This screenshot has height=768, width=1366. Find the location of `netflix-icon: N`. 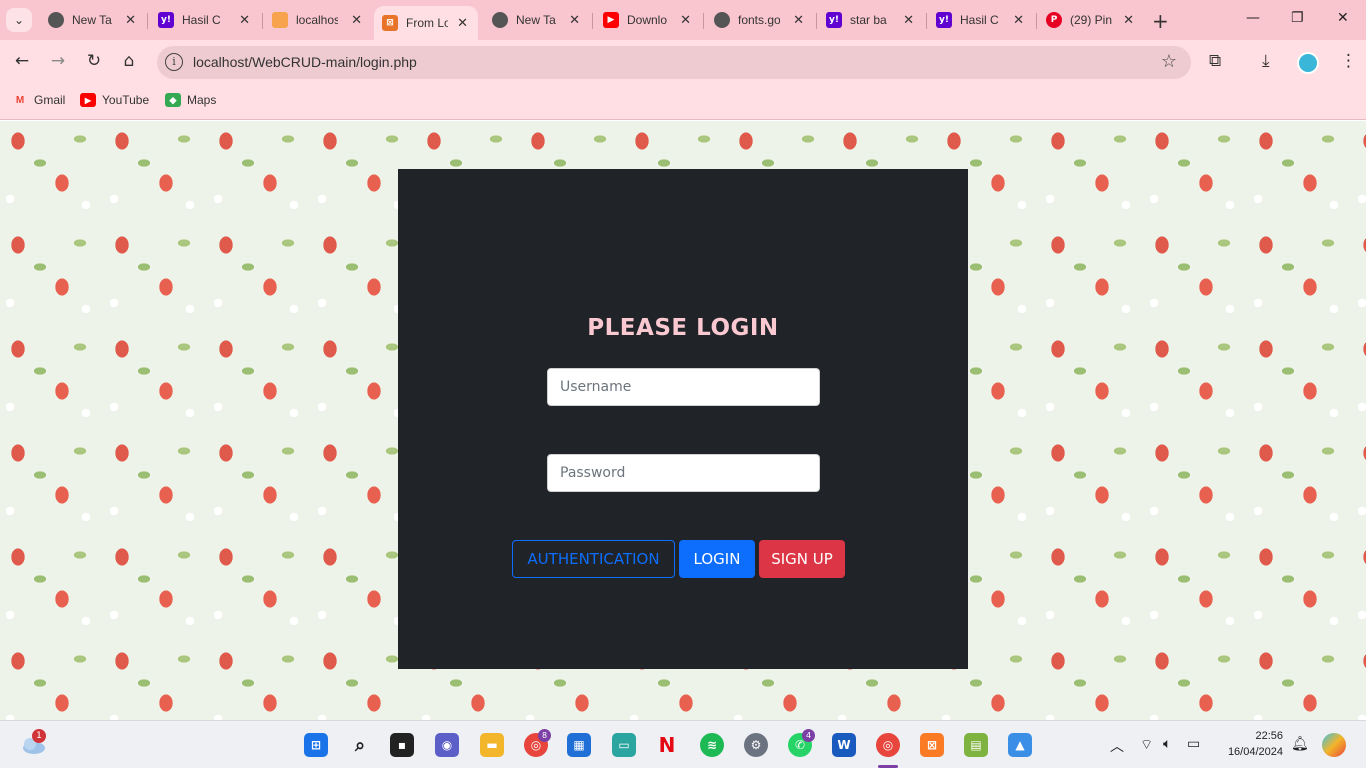

netflix-icon: N is located at coordinates (667, 745).